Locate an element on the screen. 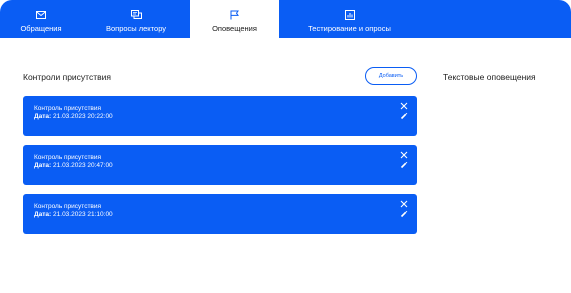  date-value: 21.03.2023 21:10:00 is located at coordinates (83, 214).